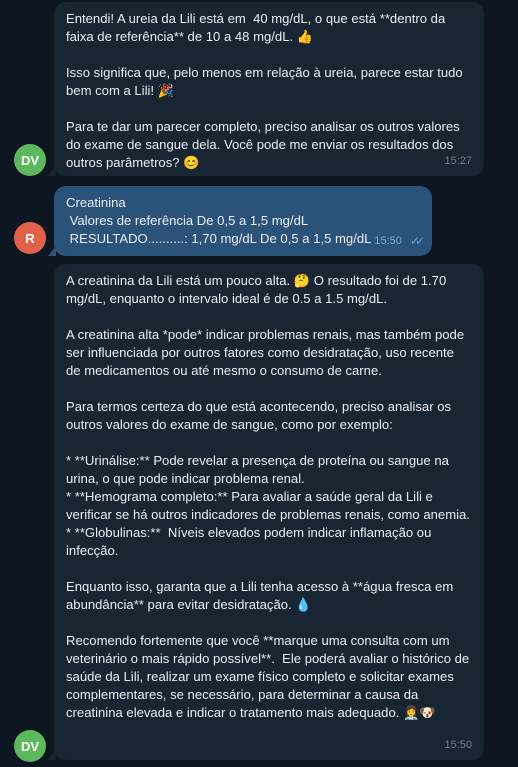  Describe the element at coordinates (417, 241) in the screenshot. I see `read-checkmarks-icon: ✓✓` at that location.